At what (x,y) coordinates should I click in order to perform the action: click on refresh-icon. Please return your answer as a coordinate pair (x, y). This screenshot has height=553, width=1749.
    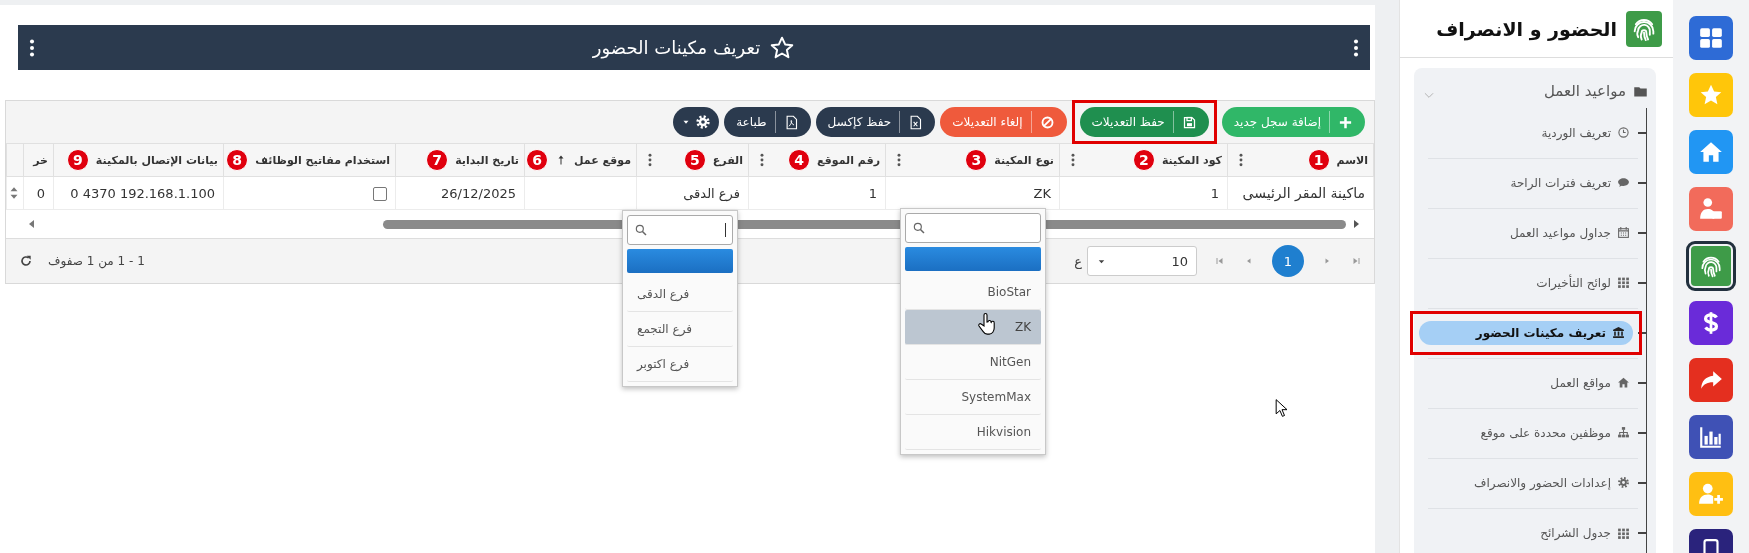
    Looking at the image, I should click on (26, 261).